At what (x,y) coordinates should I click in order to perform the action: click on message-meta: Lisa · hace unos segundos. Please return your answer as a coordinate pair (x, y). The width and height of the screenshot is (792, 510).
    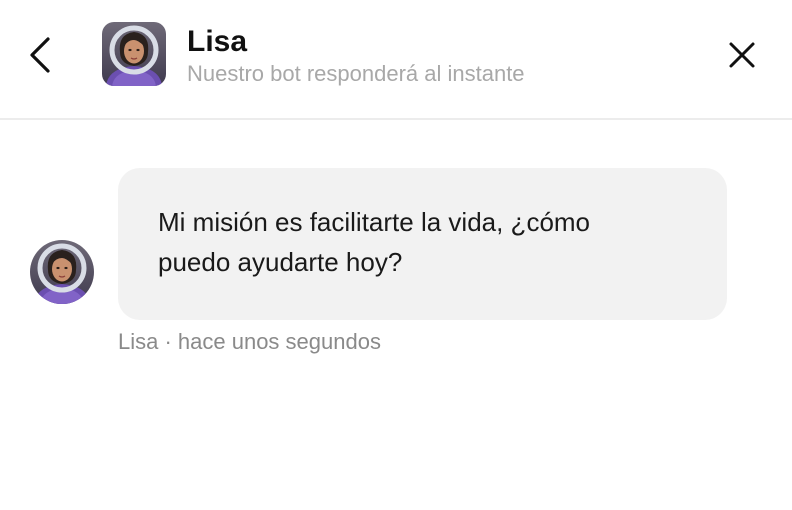
    Looking at the image, I should click on (249, 341).